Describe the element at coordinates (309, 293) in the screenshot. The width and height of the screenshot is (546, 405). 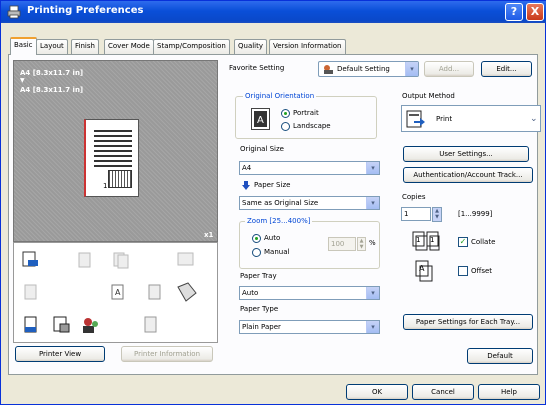
I see `paper-tray-dropdown: Auto ▾` at that location.